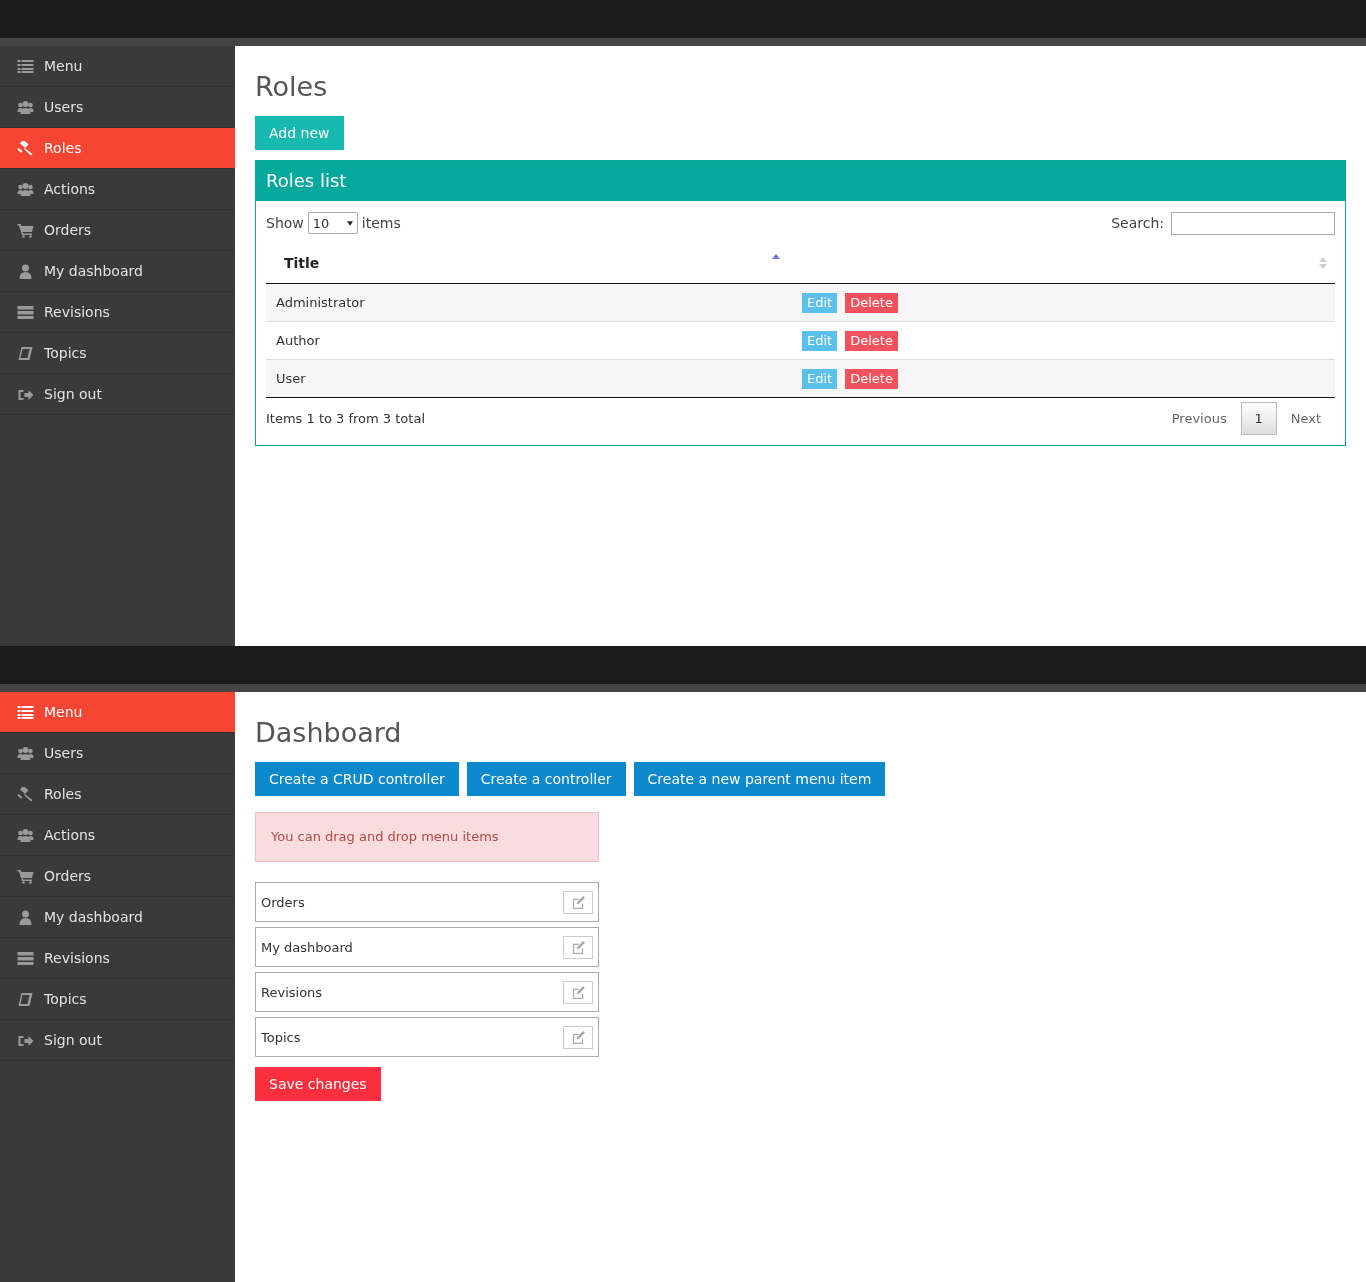  I want to click on show-label: Show, so click(285, 223).